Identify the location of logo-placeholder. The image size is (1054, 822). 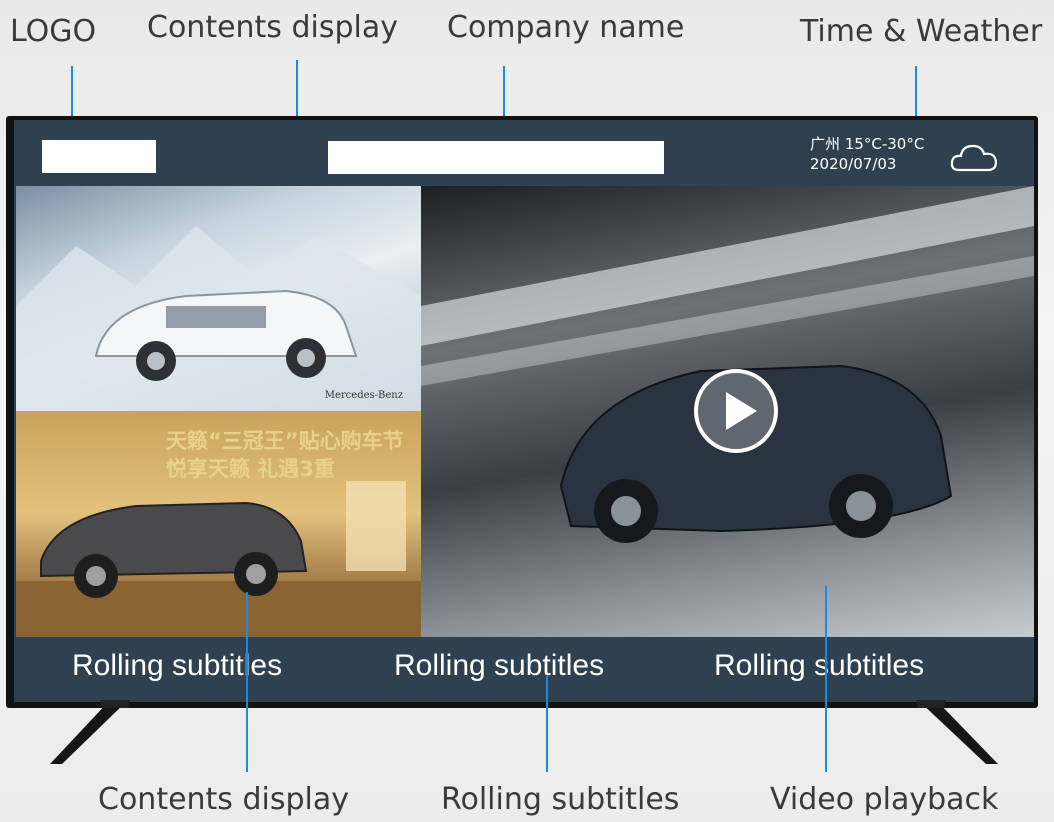
(99, 156).